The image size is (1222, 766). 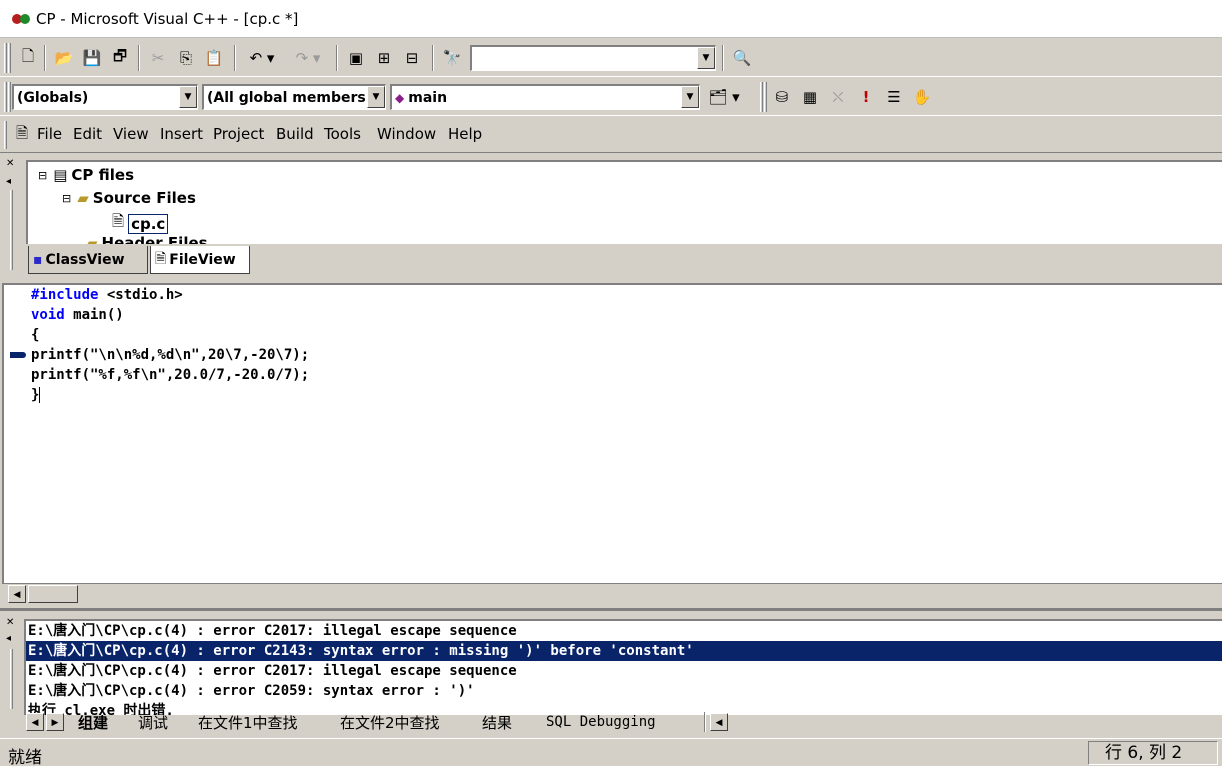 What do you see at coordinates (87, 134) in the screenshot?
I see `menu-edit: Edit` at bounding box center [87, 134].